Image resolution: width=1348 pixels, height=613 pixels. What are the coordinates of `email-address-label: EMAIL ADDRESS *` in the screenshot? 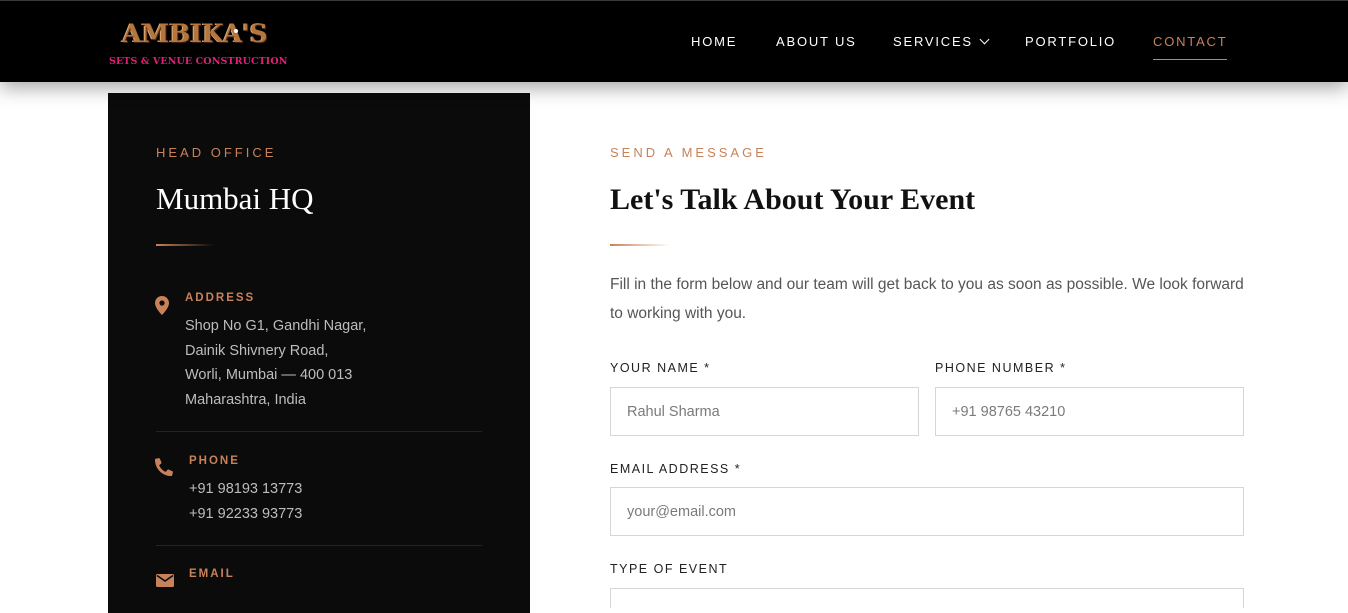 It's located at (676, 469).